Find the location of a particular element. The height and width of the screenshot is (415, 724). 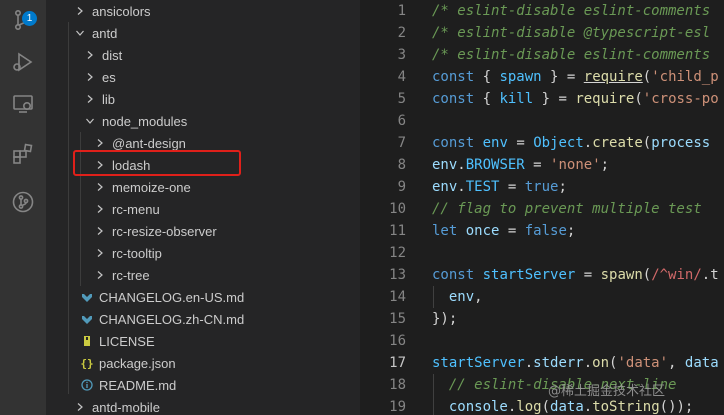

tree-item-label: package.json is located at coordinates (137, 363).